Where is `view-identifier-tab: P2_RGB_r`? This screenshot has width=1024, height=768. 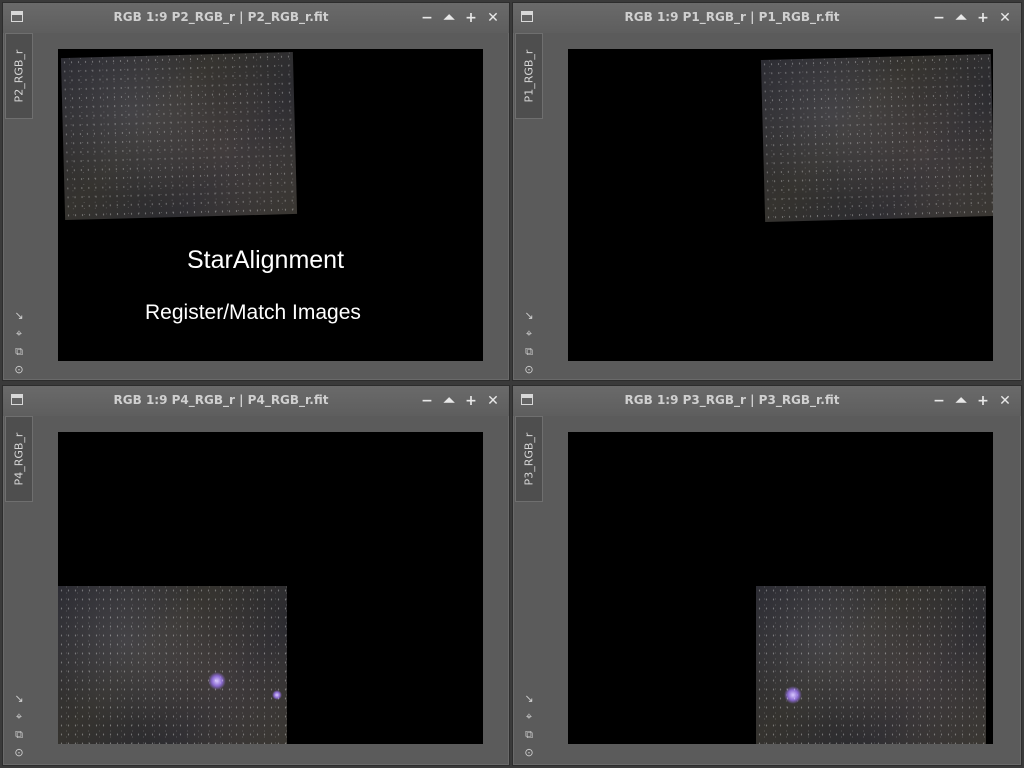
view-identifier-tab: P2_RGB_r is located at coordinates (19, 76).